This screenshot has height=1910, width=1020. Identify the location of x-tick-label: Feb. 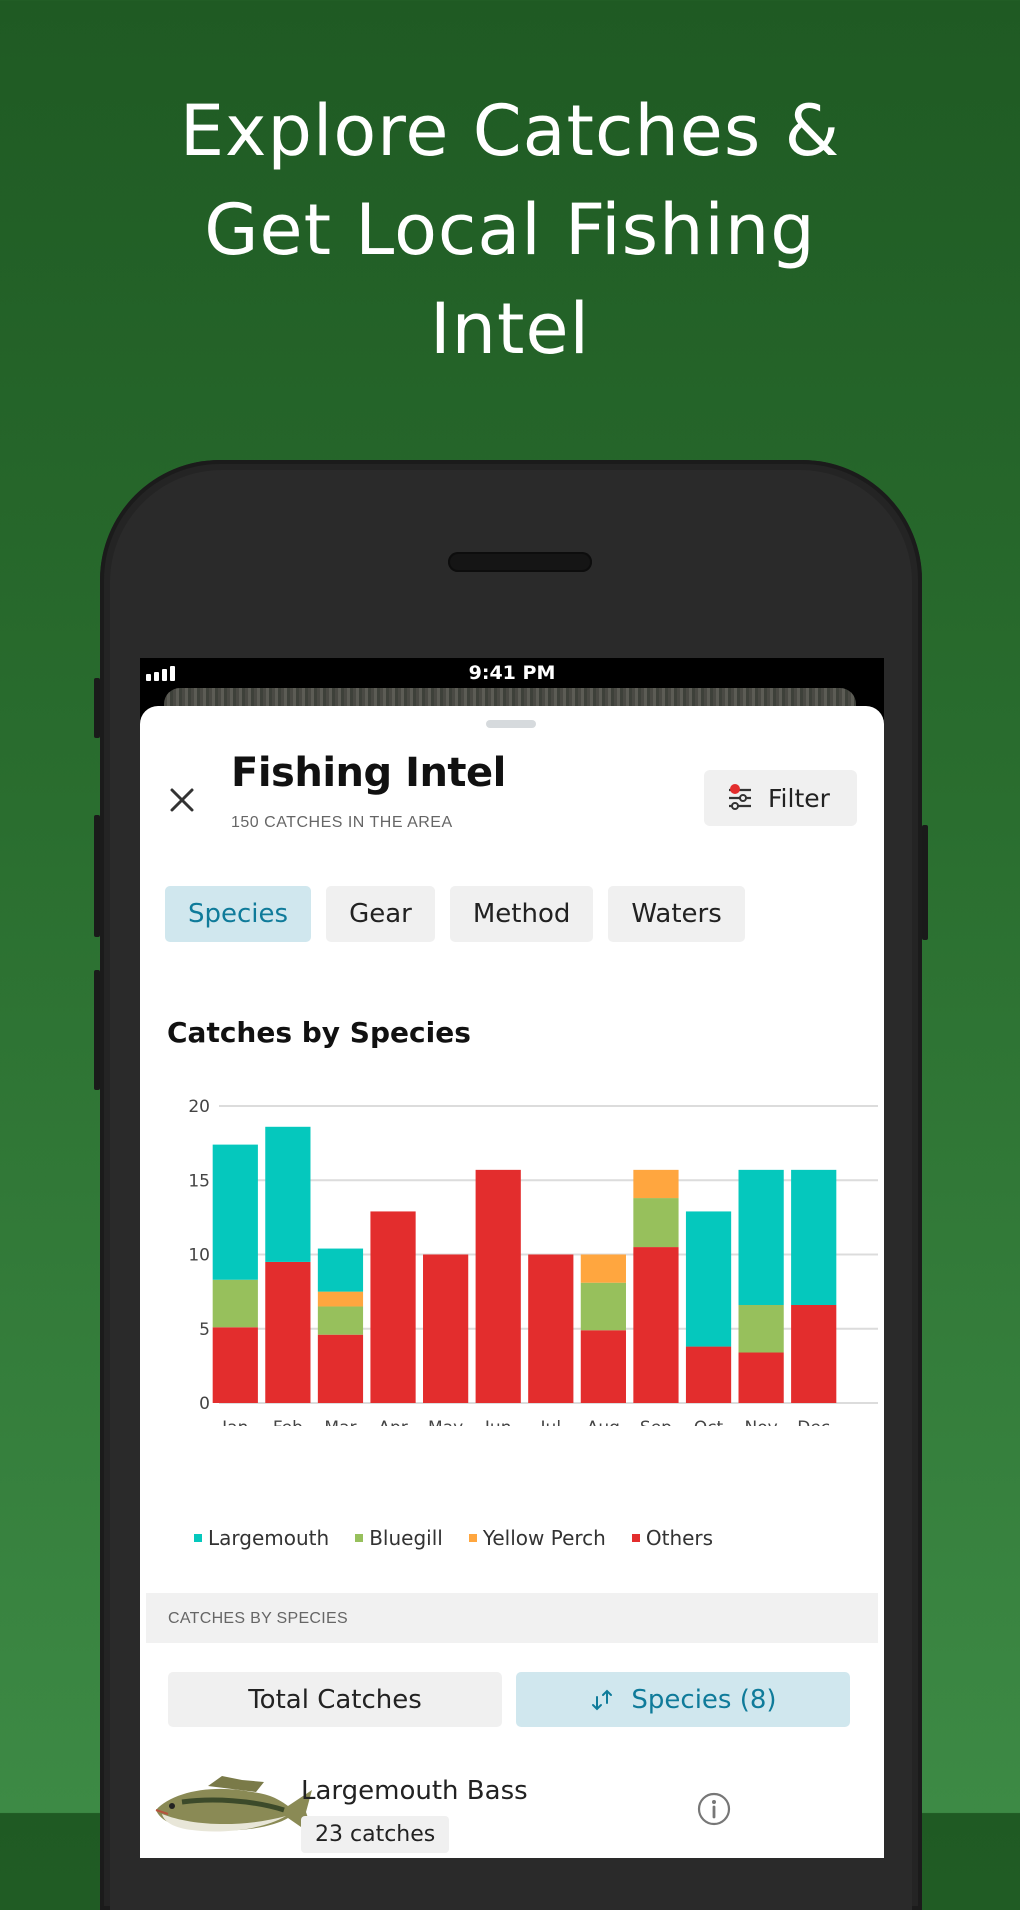
(288, 1422).